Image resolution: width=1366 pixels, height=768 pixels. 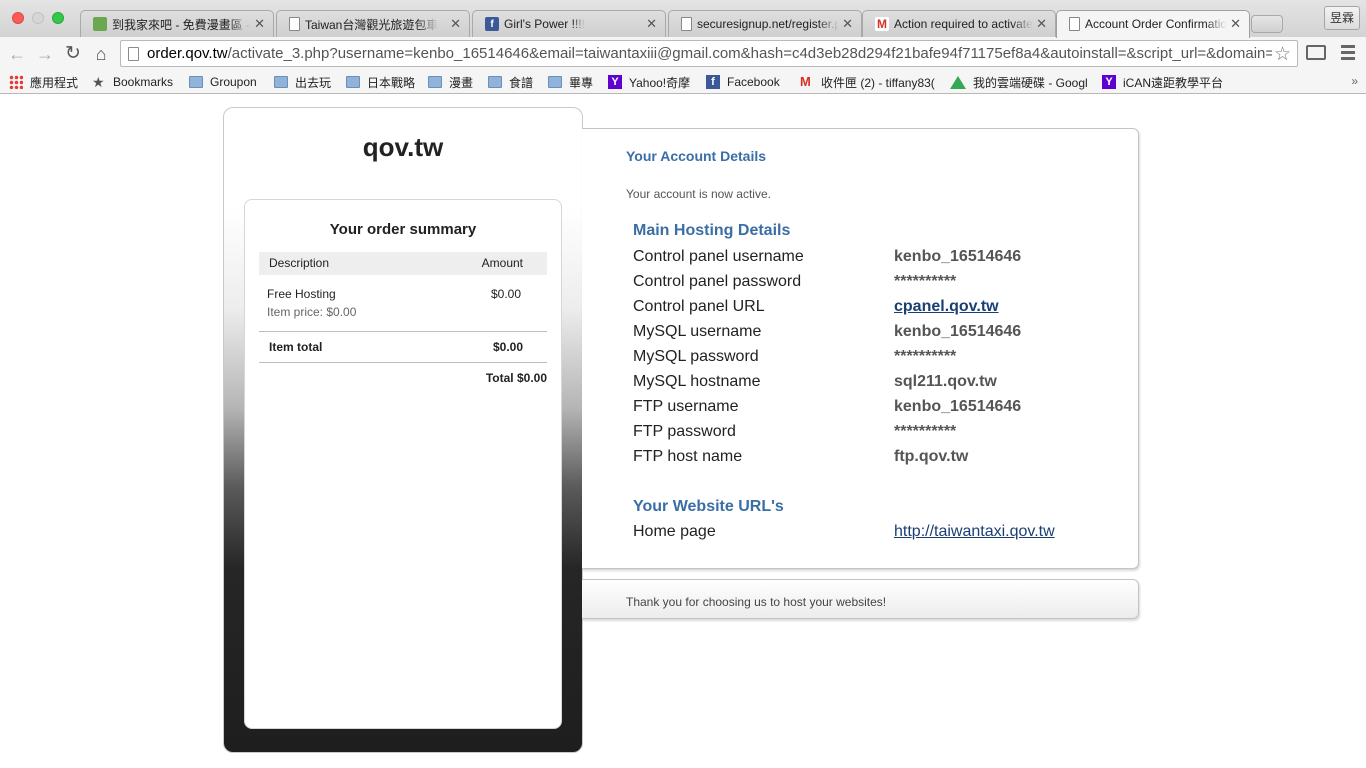 I want to click on reload-icon: ↻, so click(x=73, y=54).